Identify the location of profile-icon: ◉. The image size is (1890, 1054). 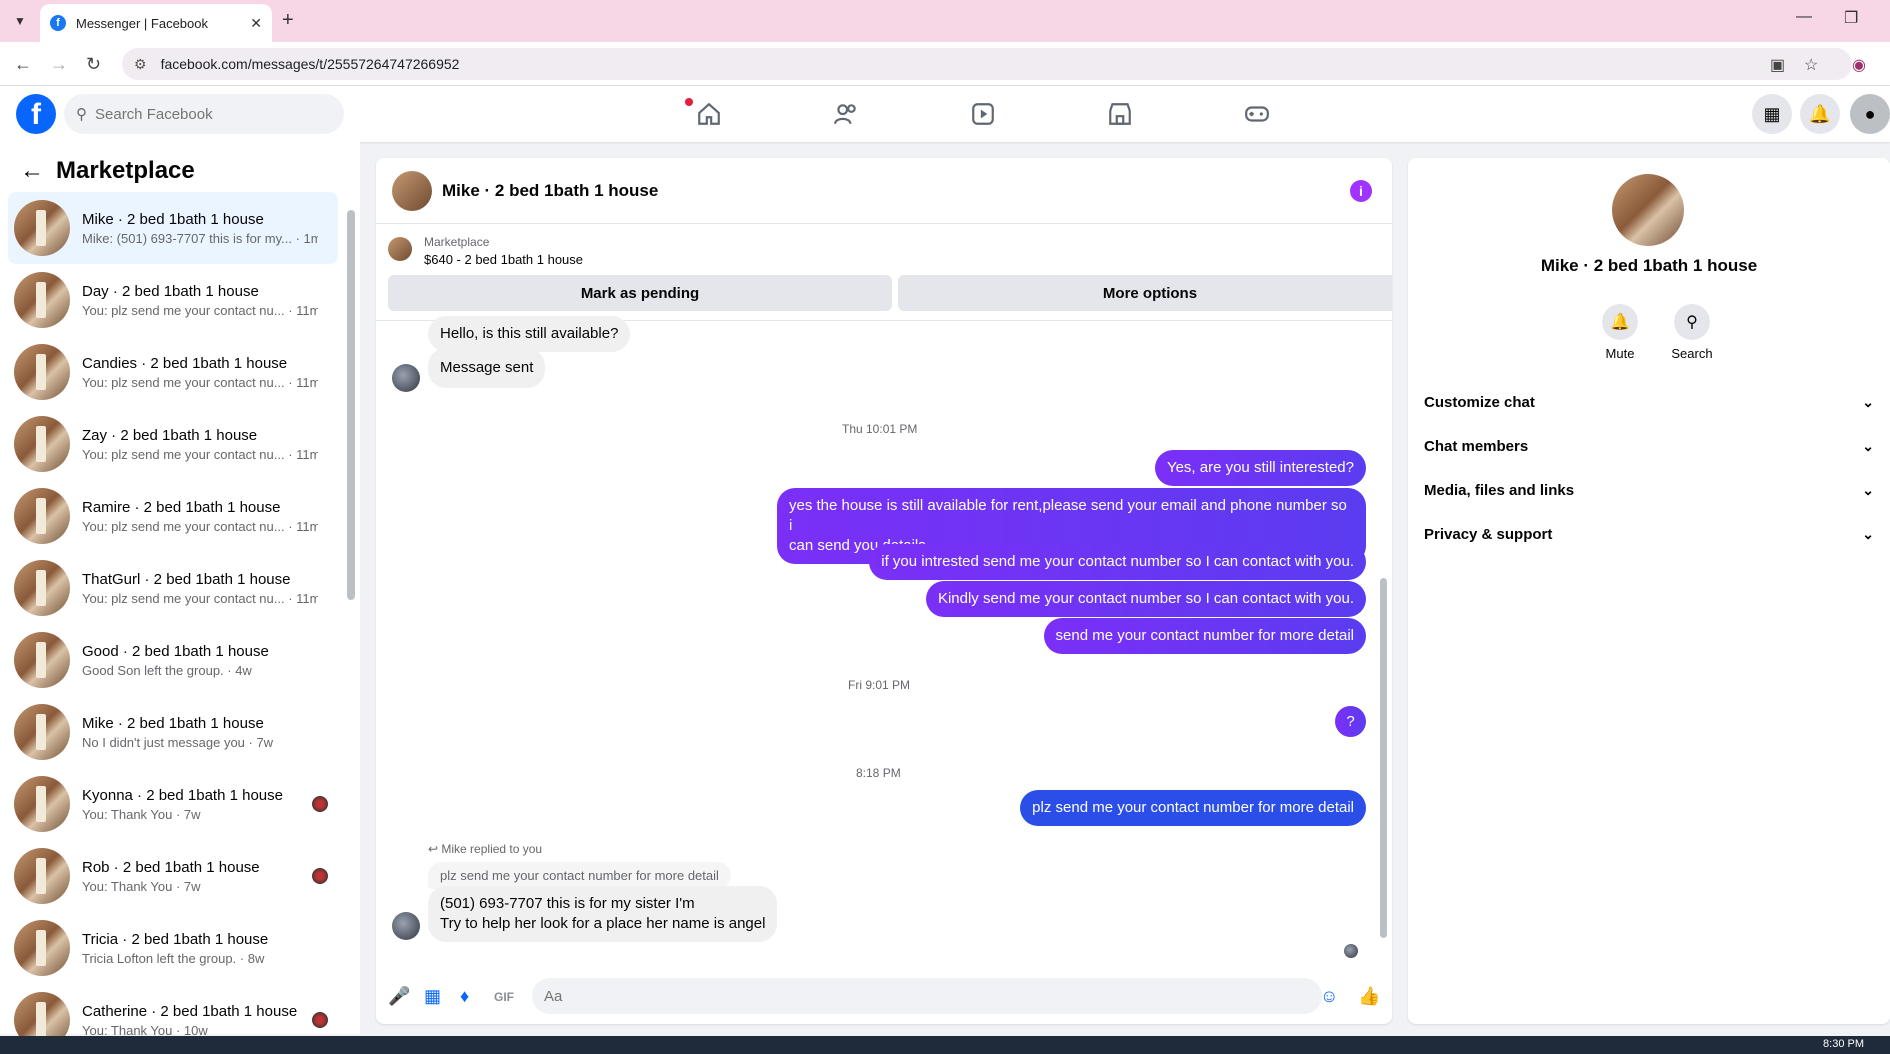
(1859, 65).